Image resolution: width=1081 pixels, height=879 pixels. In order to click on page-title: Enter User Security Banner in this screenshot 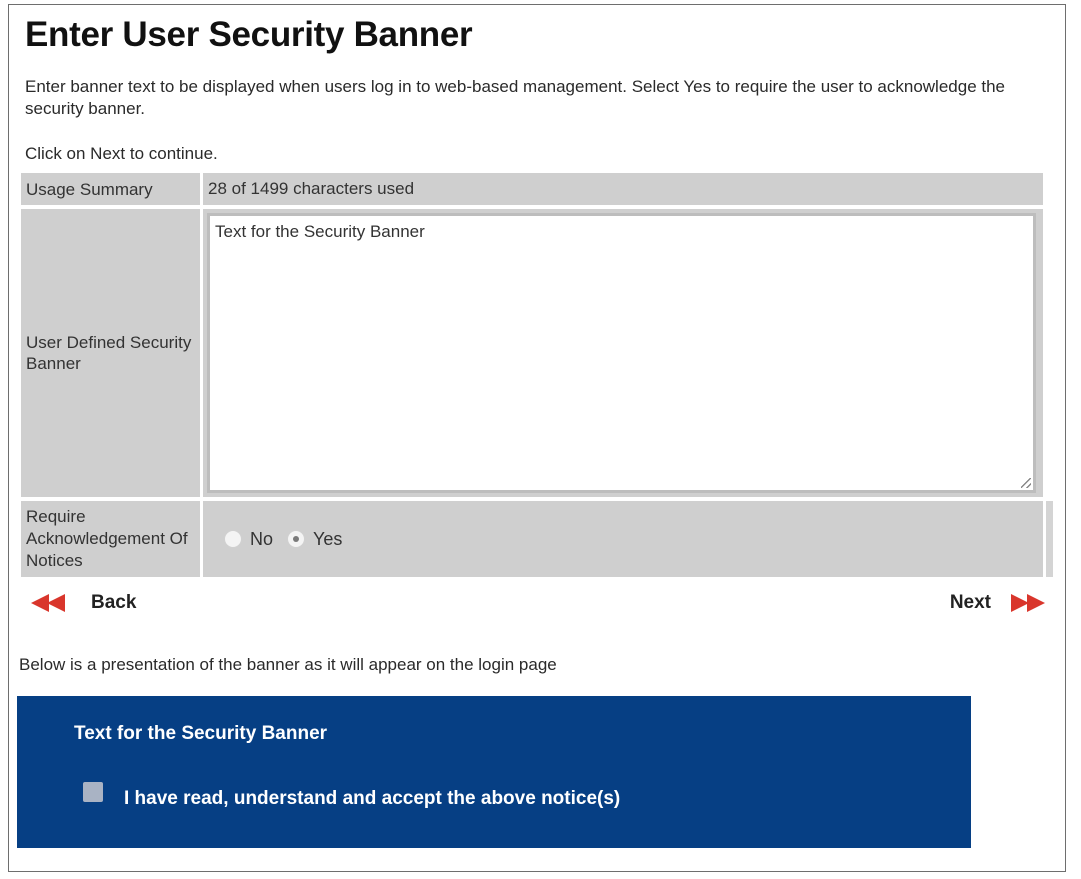, I will do `click(249, 34)`.